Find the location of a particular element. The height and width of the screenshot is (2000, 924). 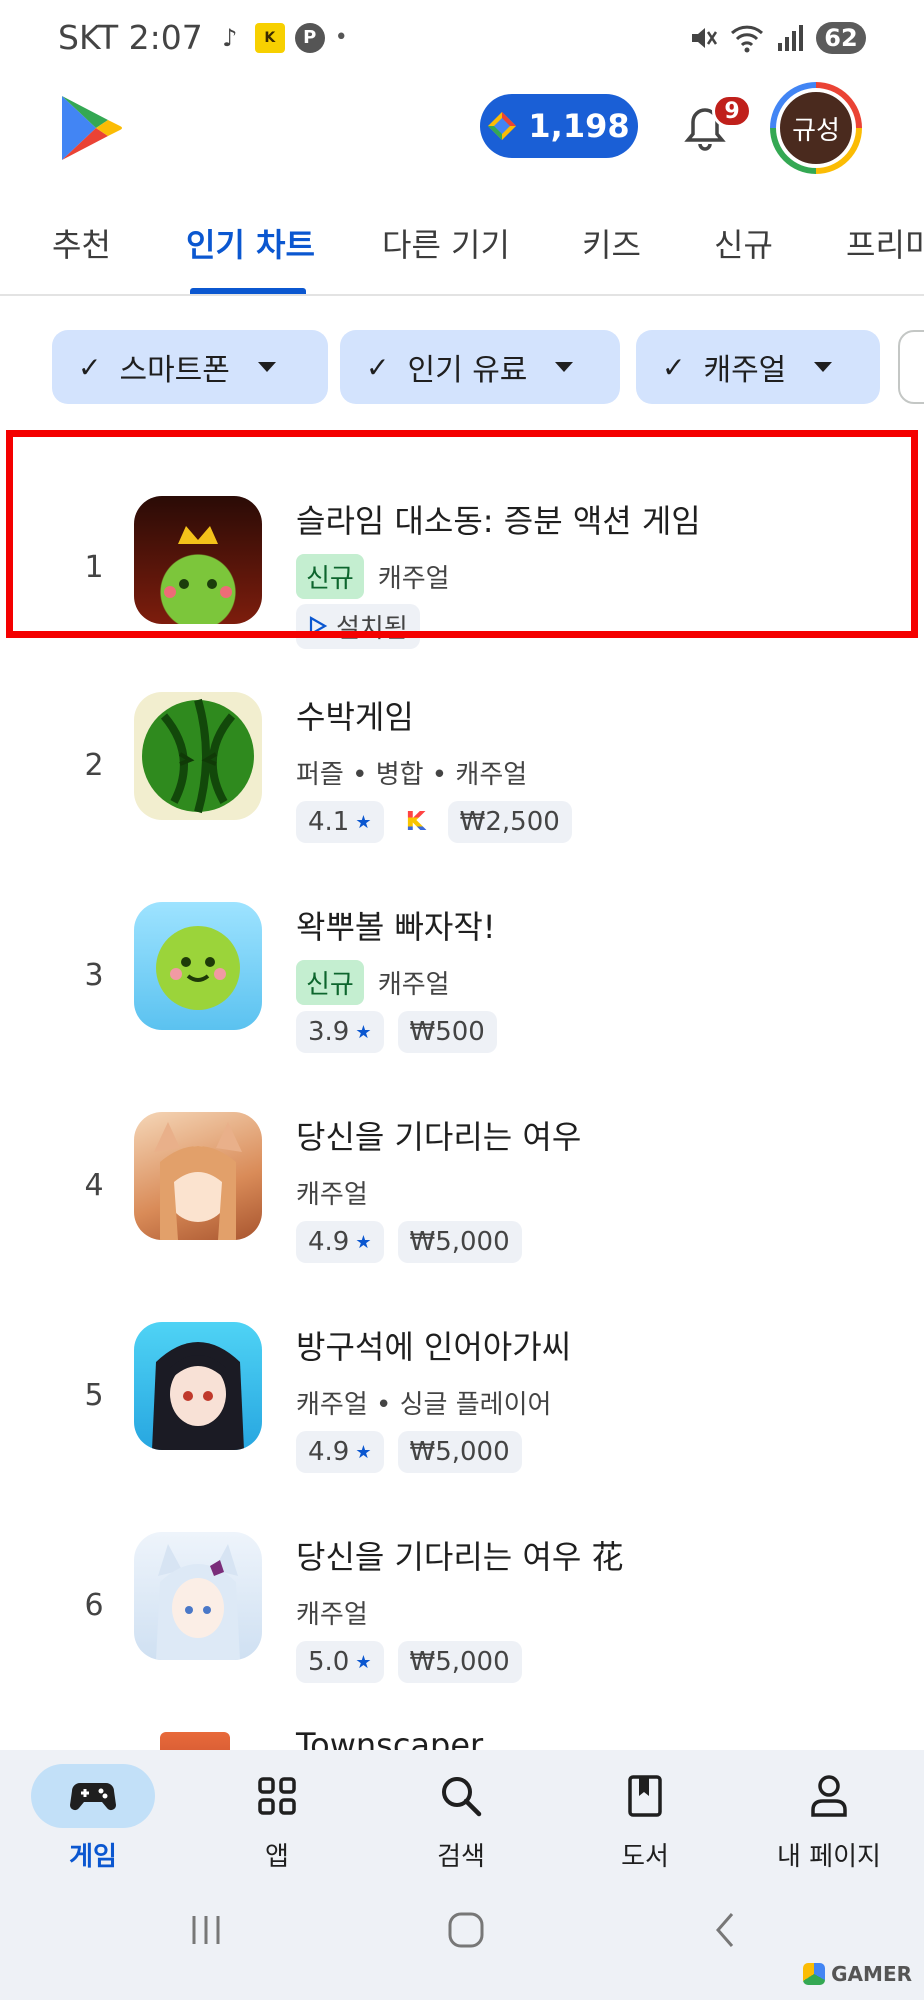

apps-grid-icon is located at coordinates (277, 1796).